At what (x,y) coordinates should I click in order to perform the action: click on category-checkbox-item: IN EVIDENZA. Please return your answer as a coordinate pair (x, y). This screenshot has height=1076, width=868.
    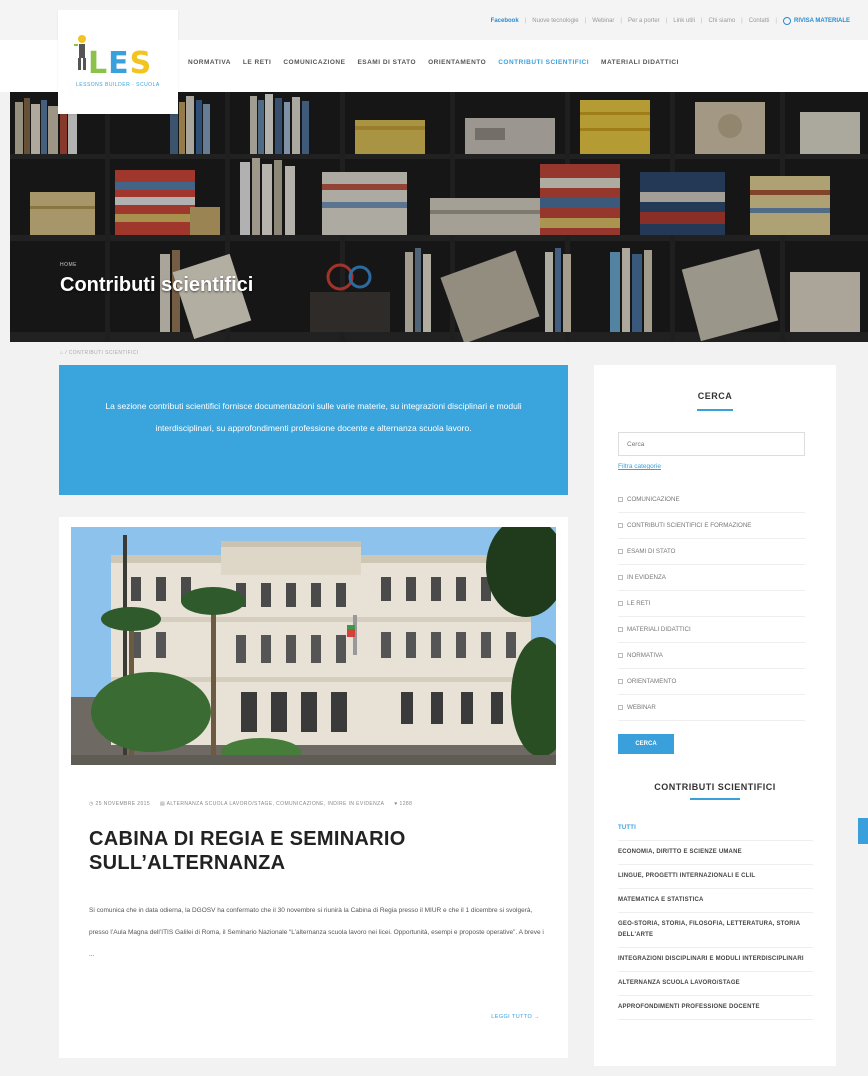
    Looking at the image, I should click on (711, 578).